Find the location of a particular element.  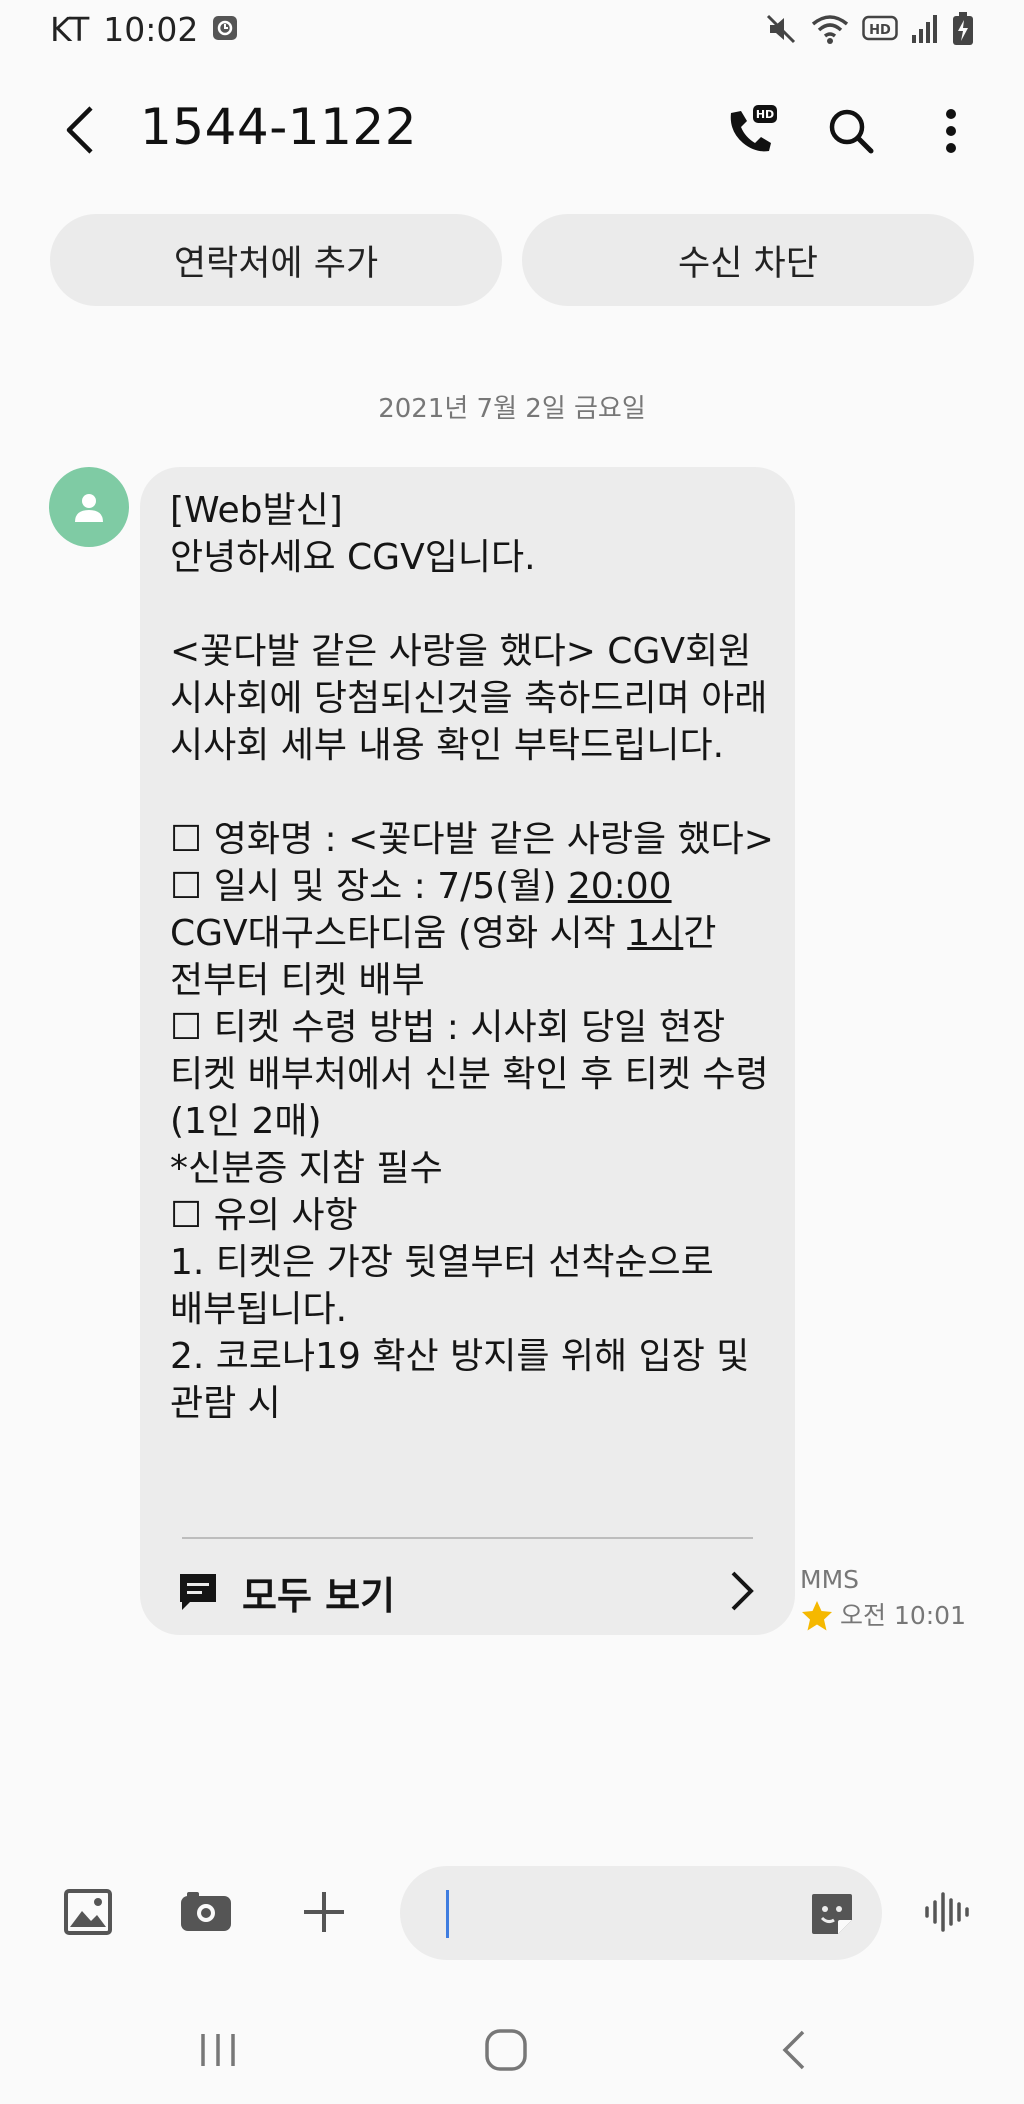

carrier-label: KT is located at coordinates (70, 29).